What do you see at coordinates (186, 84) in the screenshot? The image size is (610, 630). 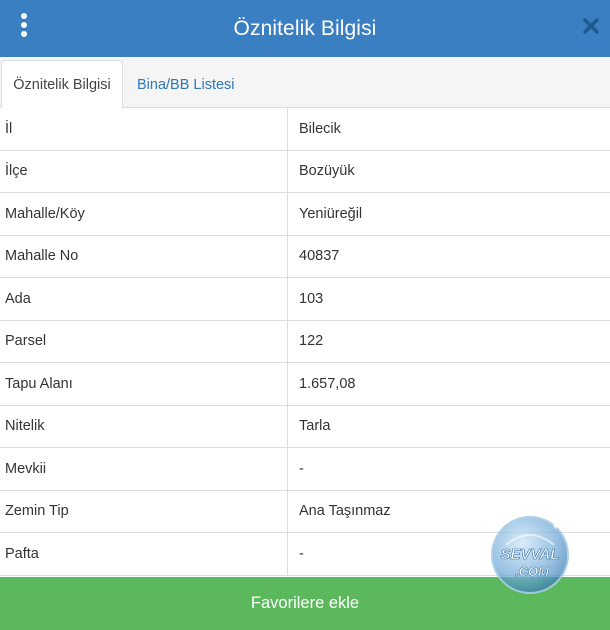 I see `tab-bina-bb-listesi: Bina/BB Listesi` at bounding box center [186, 84].